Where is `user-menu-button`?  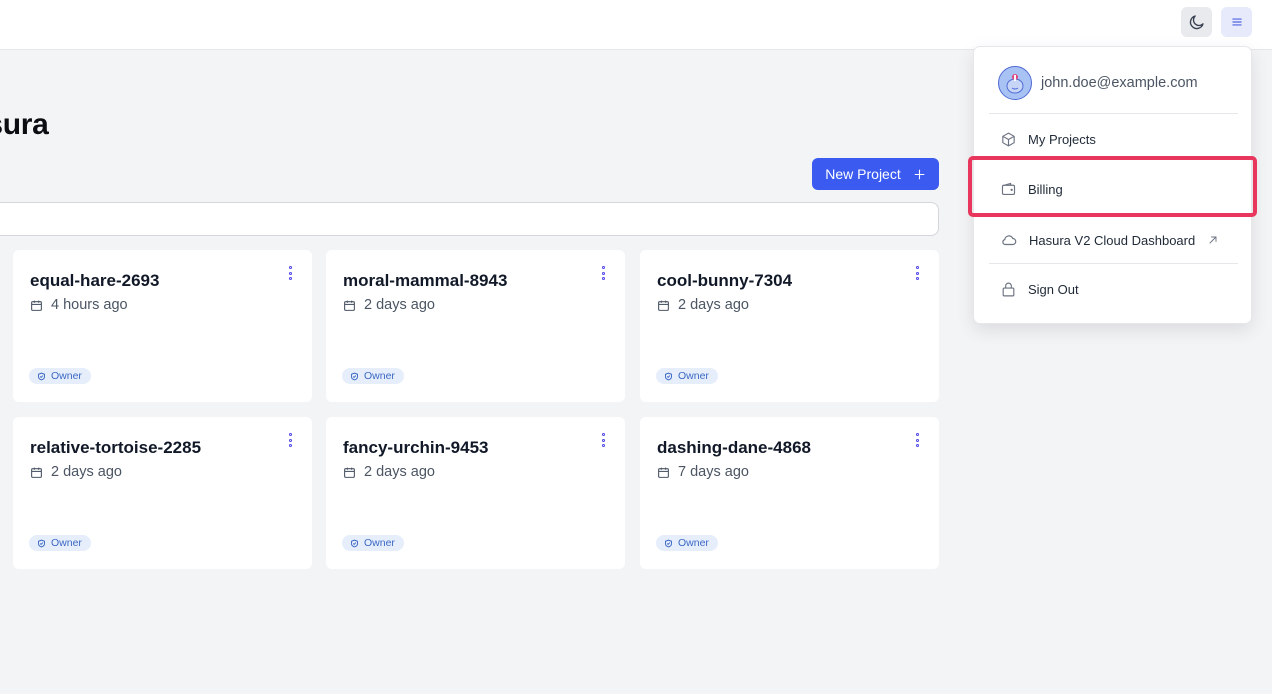
user-menu-button is located at coordinates (1236, 22).